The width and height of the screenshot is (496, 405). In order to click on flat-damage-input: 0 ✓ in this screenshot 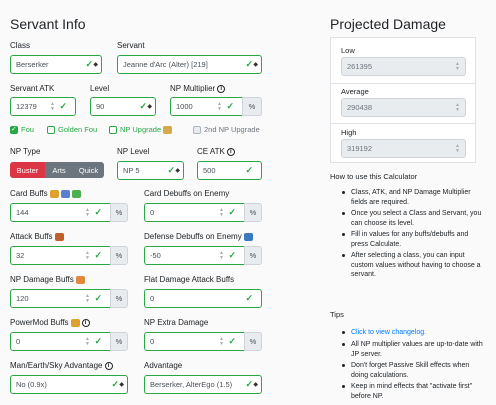, I will do `click(203, 298)`.